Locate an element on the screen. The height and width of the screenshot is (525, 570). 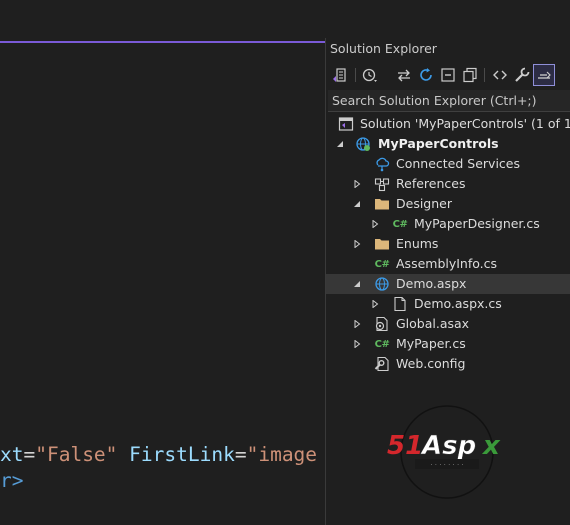
code-attr-value: "False" is located at coordinates (76, 454).